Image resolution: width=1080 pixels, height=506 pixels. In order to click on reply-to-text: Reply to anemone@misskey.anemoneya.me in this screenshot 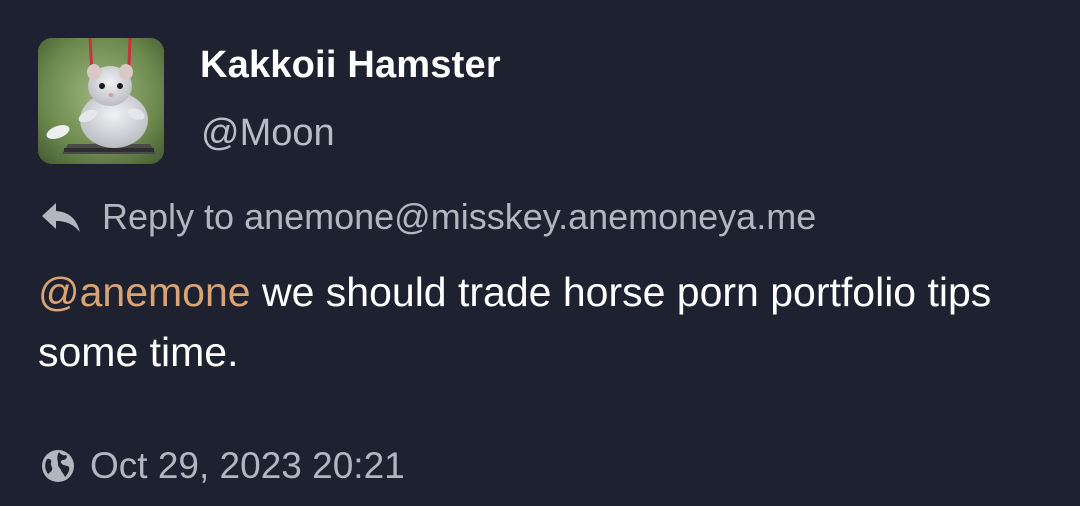, I will do `click(459, 216)`.